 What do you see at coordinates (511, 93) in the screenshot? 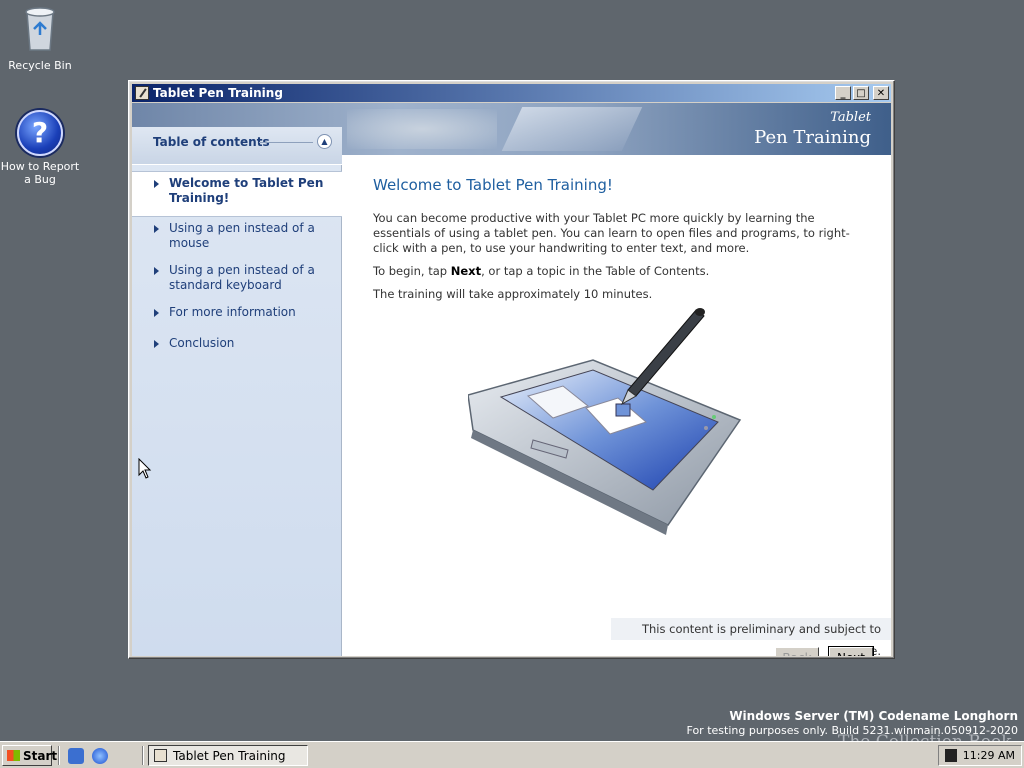
I see `title-bar: Tablet Pen Training _ □ ✕` at bounding box center [511, 93].